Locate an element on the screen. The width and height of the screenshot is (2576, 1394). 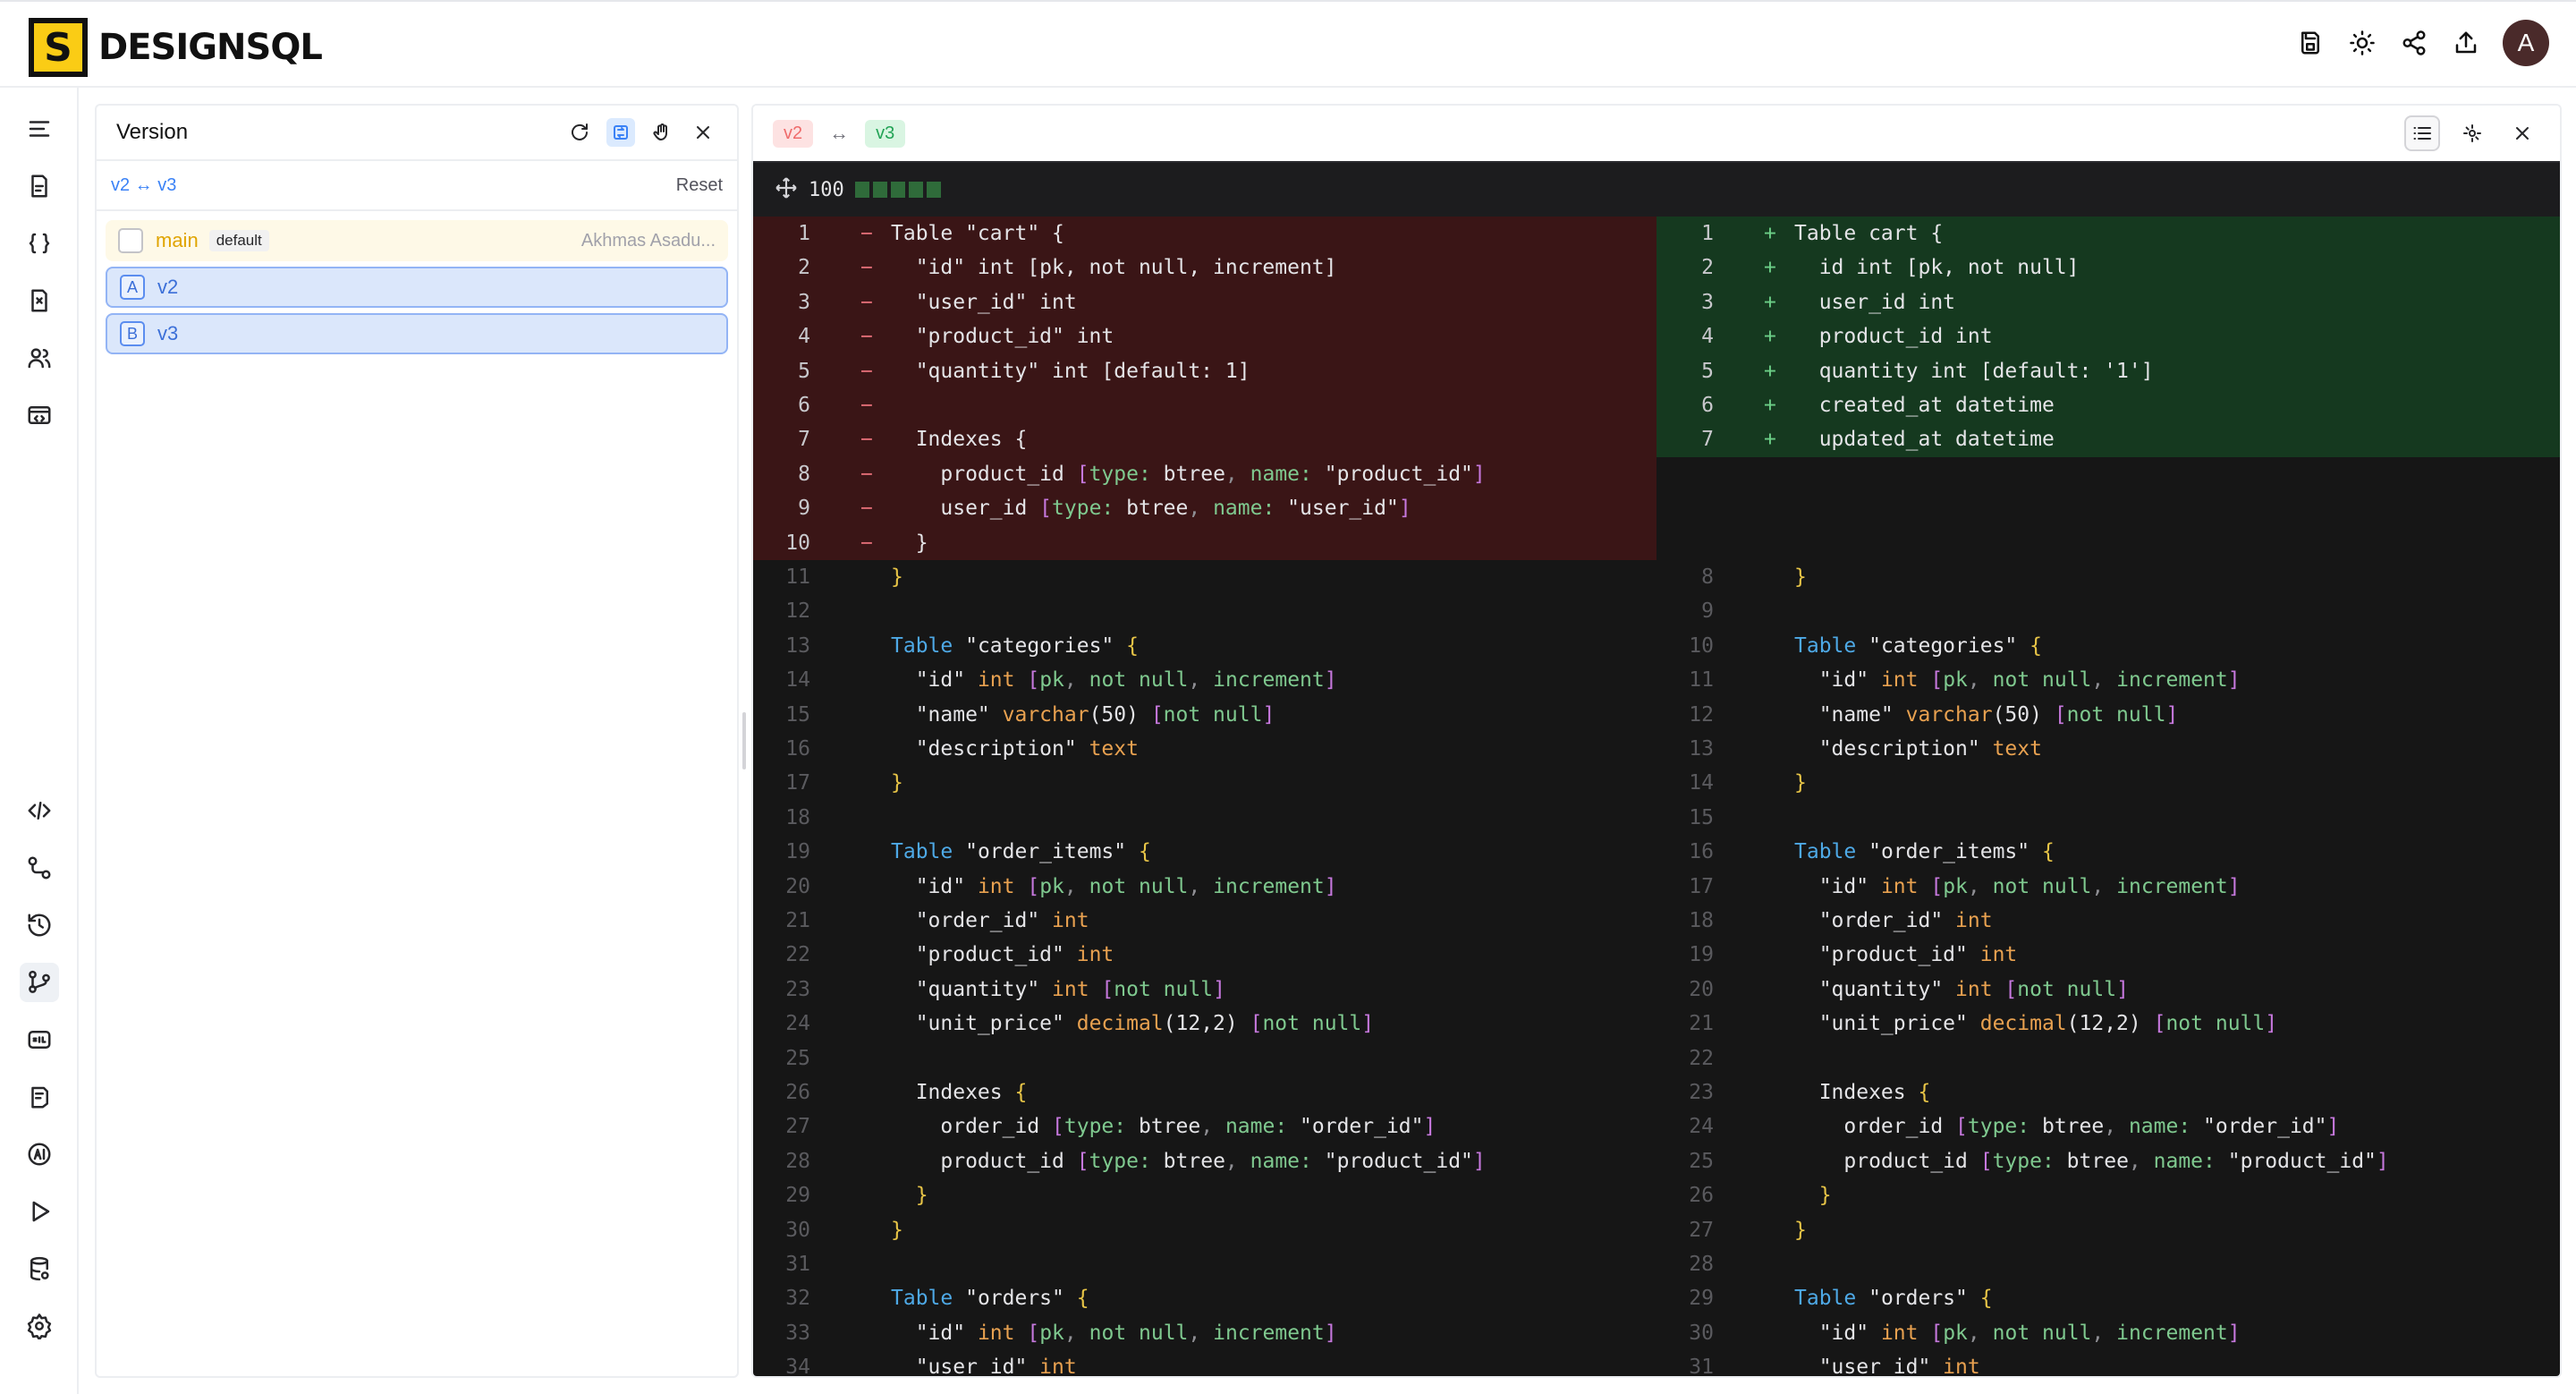
line-number: 34 is located at coordinates (797, 1367).